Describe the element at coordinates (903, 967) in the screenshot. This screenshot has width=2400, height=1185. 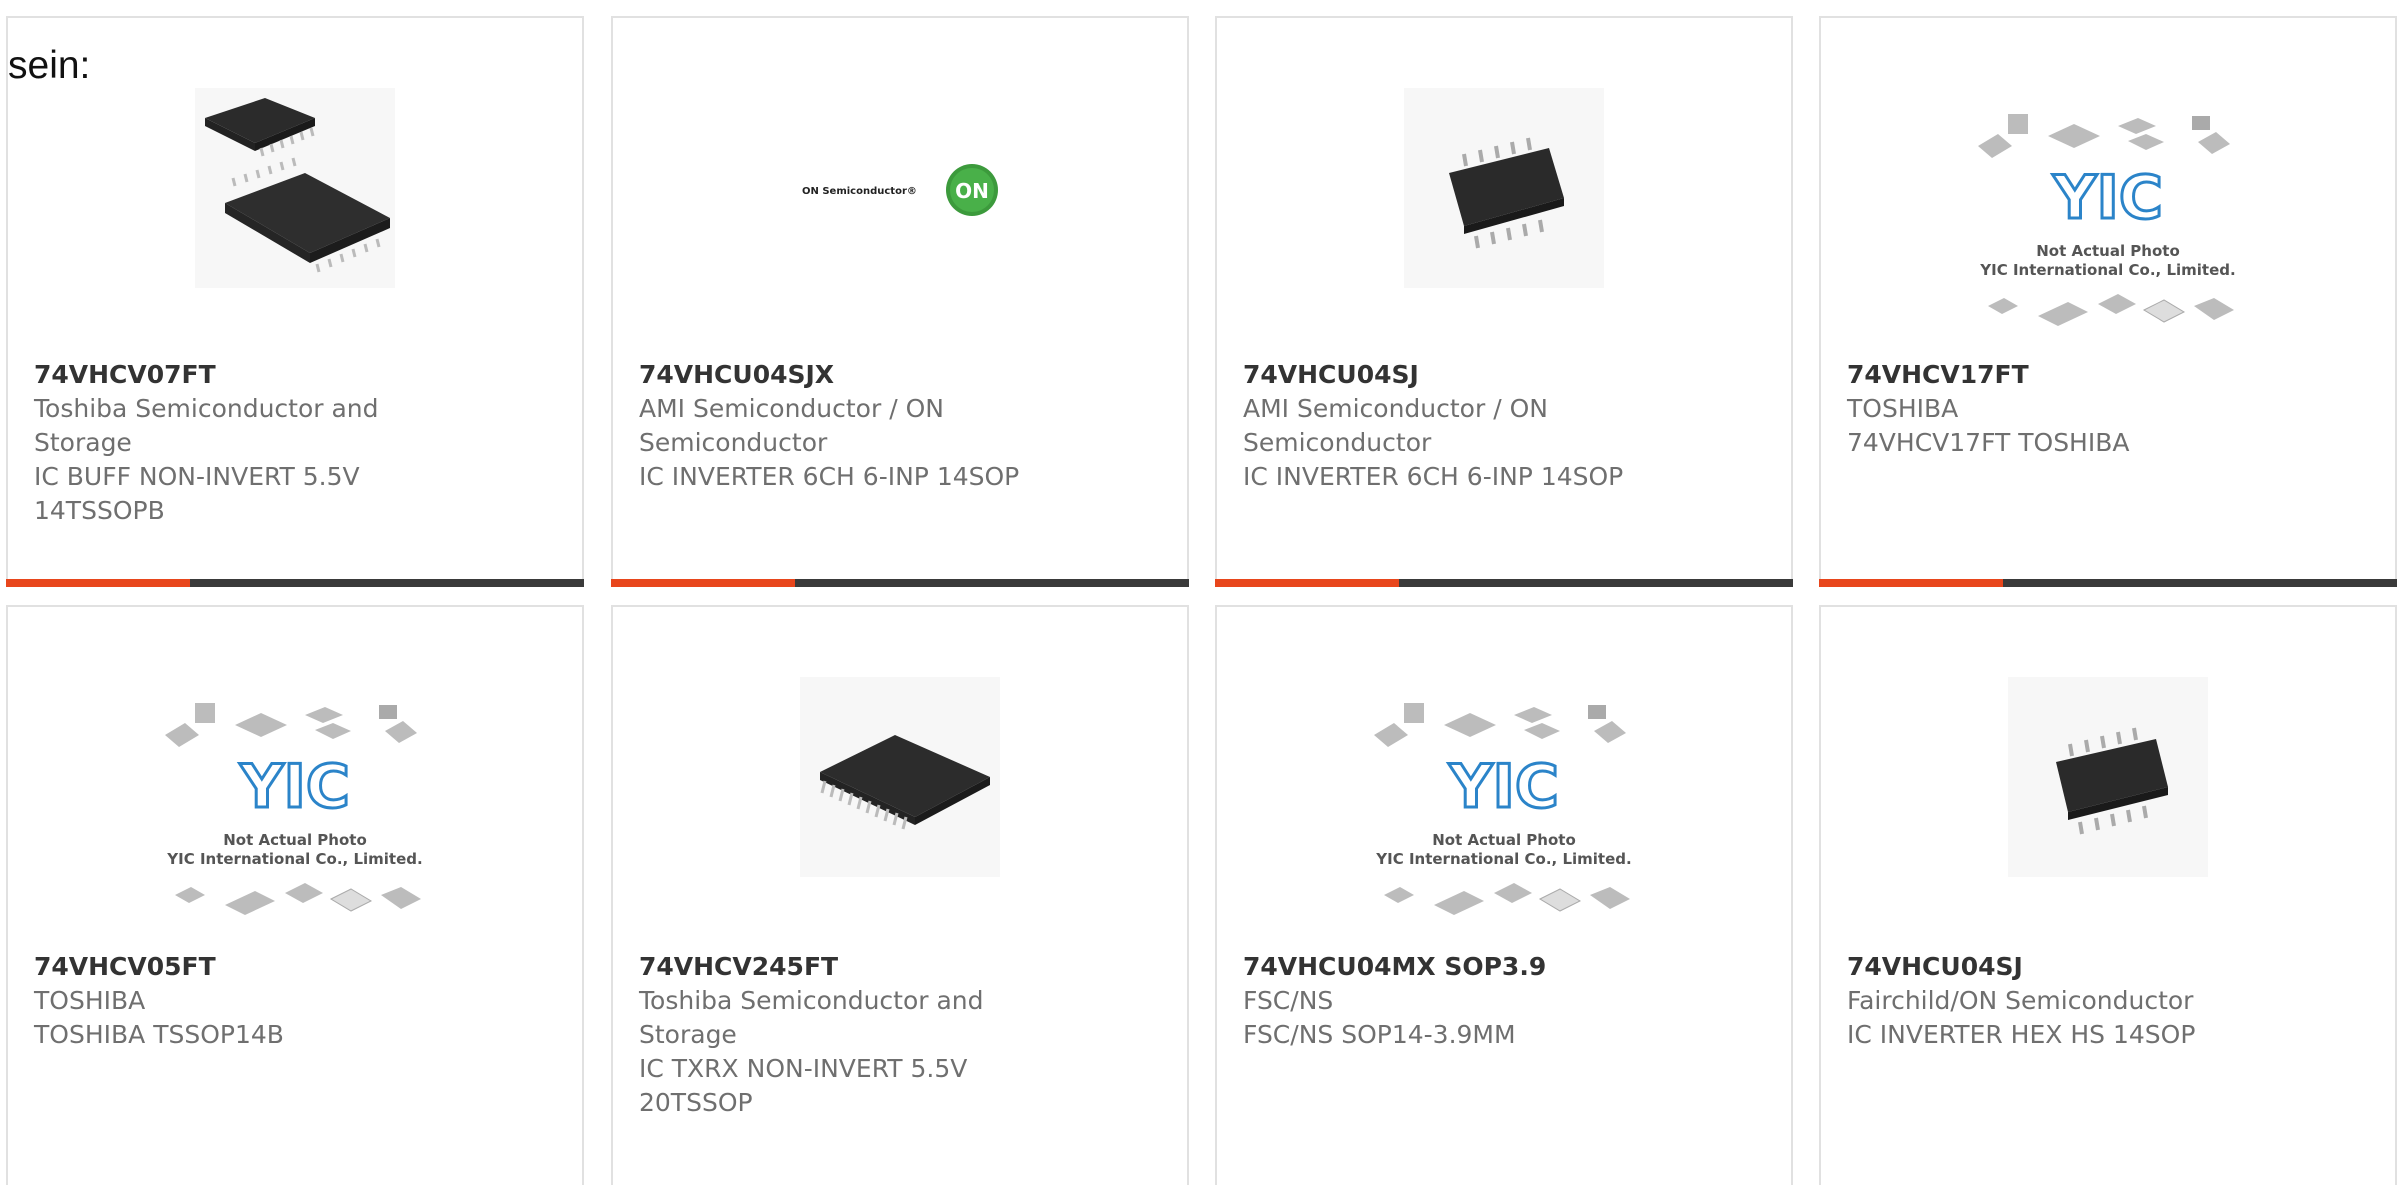
I see `part-number: 74VHCV245FT` at that location.